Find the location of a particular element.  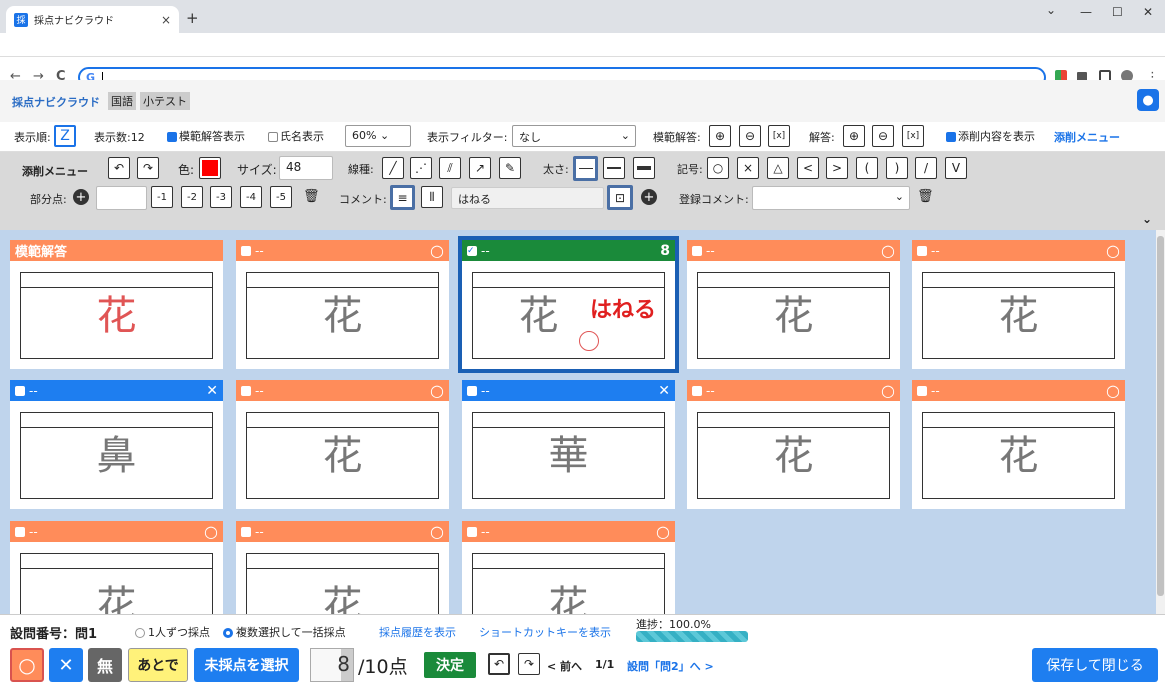

history-link: 採点履歴を表示 is located at coordinates (417, 632).